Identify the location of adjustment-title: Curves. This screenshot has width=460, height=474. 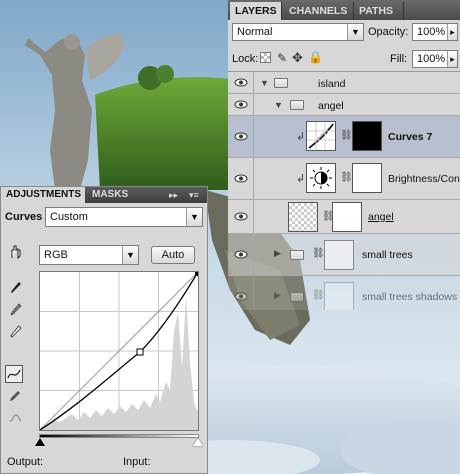
(24, 217).